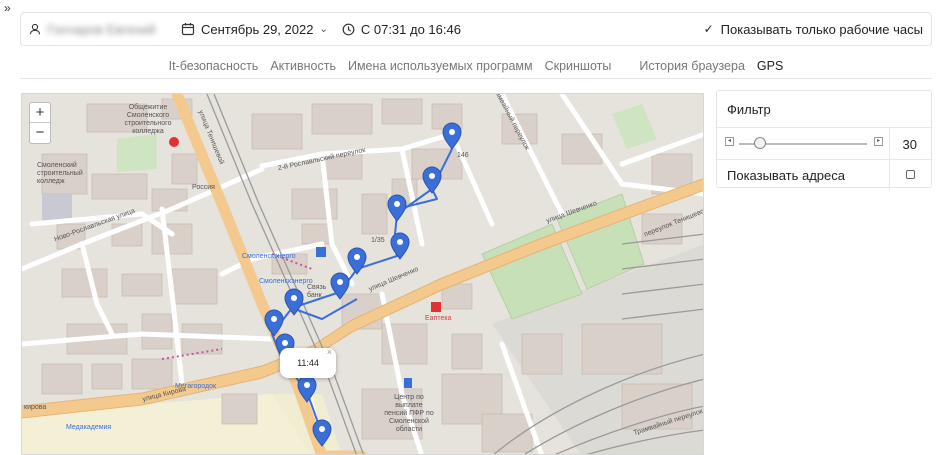 This screenshot has height=455, width=951. What do you see at coordinates (749, 109) in the screenshot?
I see `filter-title: Фильтр` at bounding box center [749, 109].